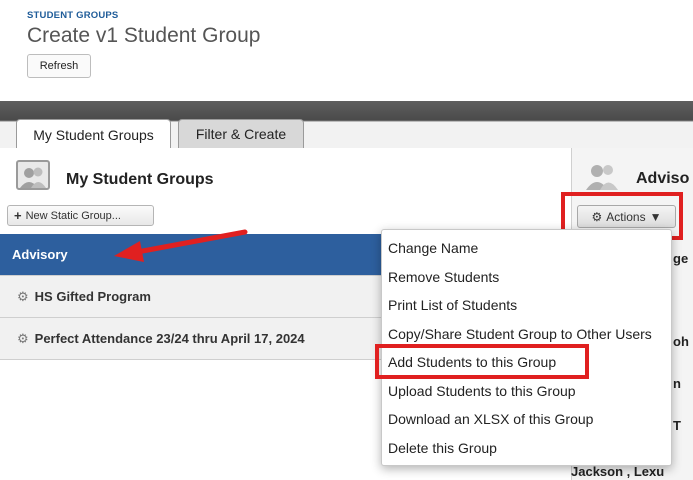 Image resolution: width=693 pixels, height=480 pixels. I want to click on student-name-fragment: ge, so click(681, 258).